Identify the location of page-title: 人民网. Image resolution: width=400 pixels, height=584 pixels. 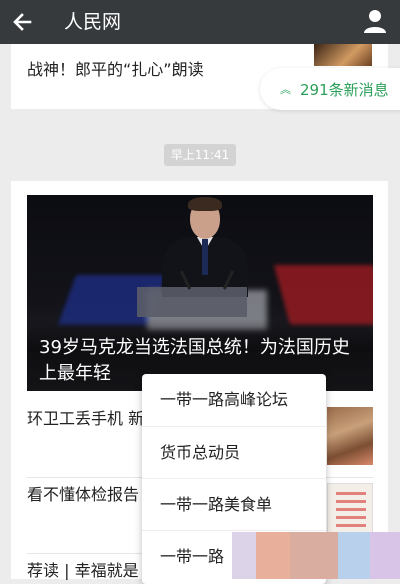
(93, 22).